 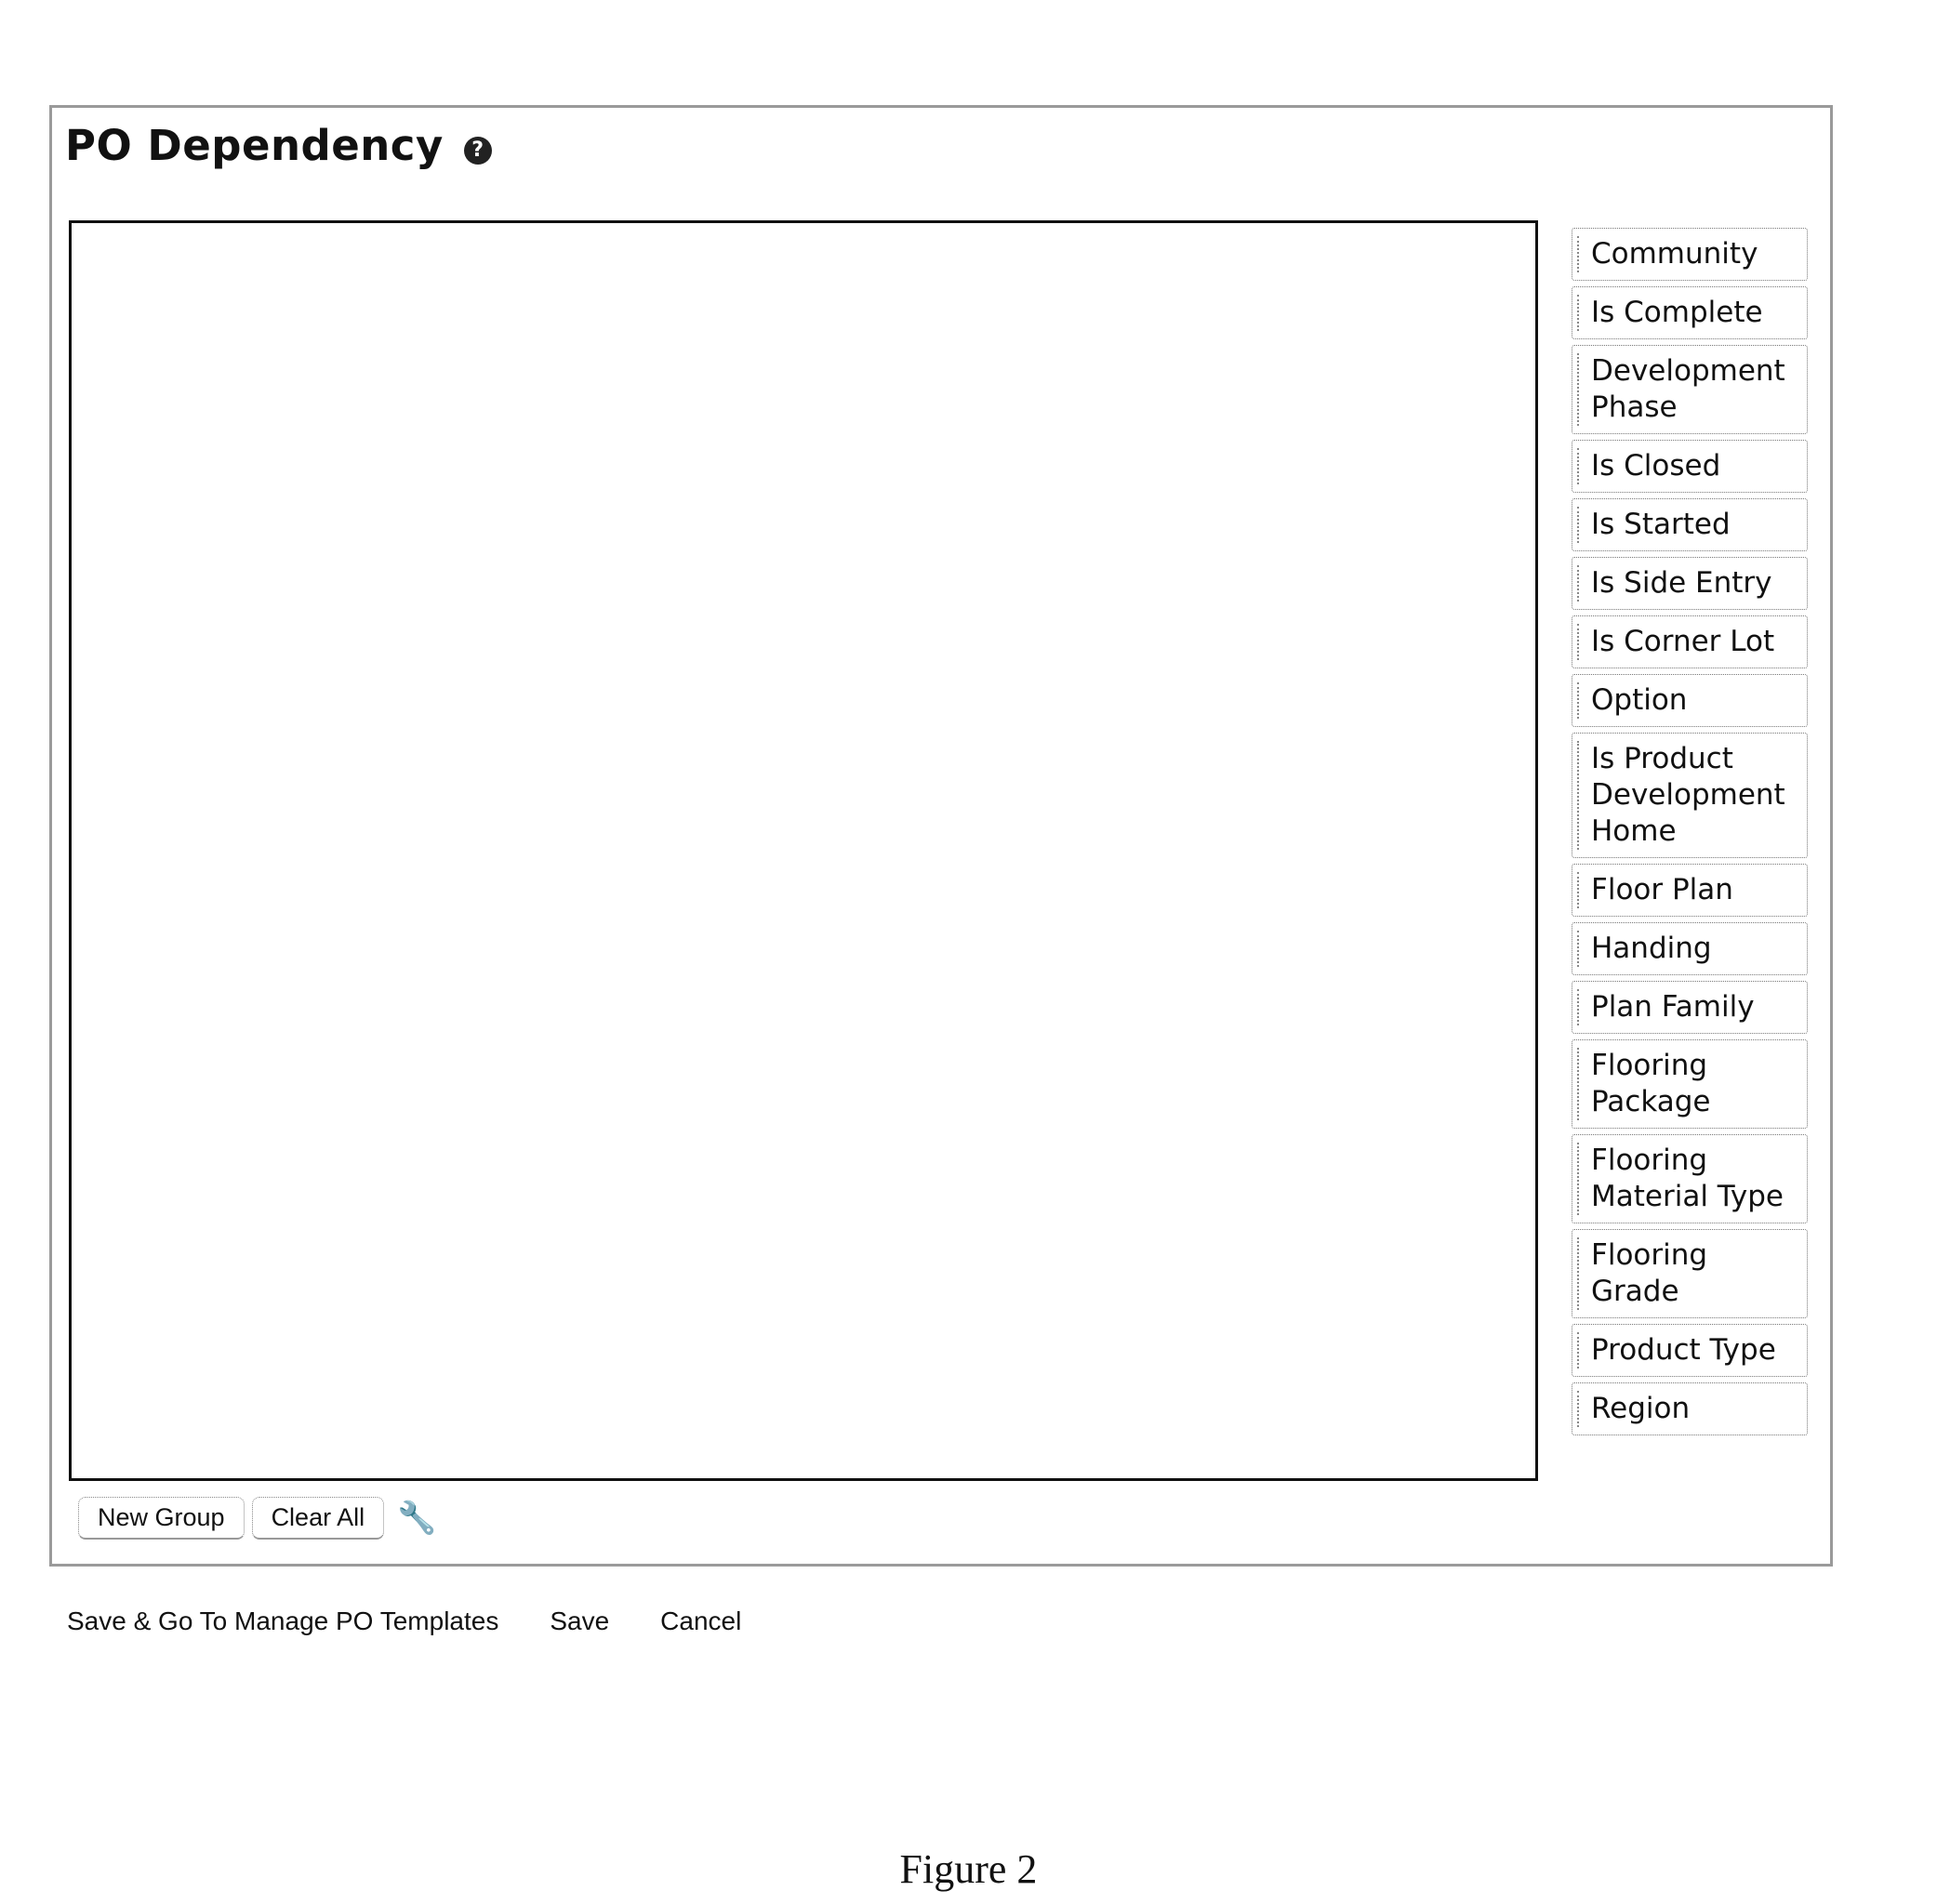 I want to click on new-group-button: New Group, so click(x=161, y=1518).